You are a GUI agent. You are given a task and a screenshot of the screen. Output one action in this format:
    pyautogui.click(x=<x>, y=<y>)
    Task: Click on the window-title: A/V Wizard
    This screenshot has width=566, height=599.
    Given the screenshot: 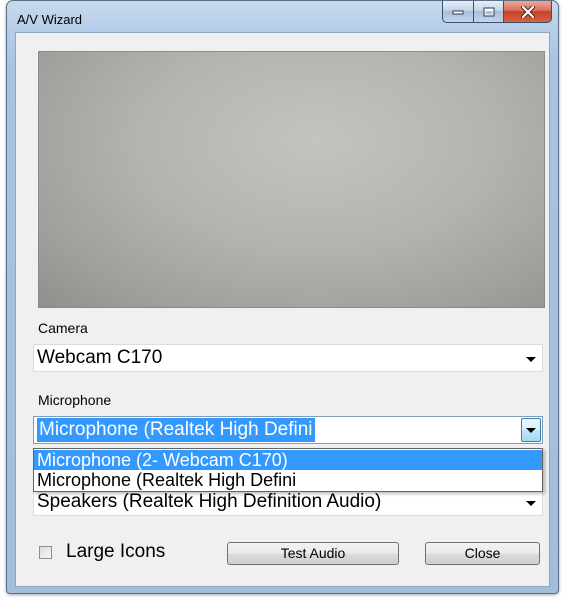 What is the action you would take?
    pyautogui.click(x=50, y=19)
    